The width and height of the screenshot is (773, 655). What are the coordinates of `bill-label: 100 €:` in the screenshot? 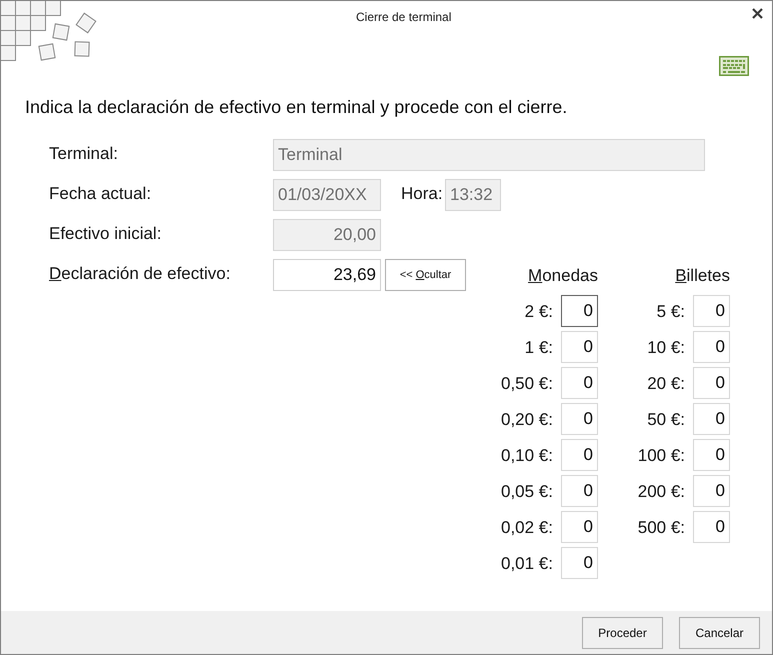 It's located at (660, 456).